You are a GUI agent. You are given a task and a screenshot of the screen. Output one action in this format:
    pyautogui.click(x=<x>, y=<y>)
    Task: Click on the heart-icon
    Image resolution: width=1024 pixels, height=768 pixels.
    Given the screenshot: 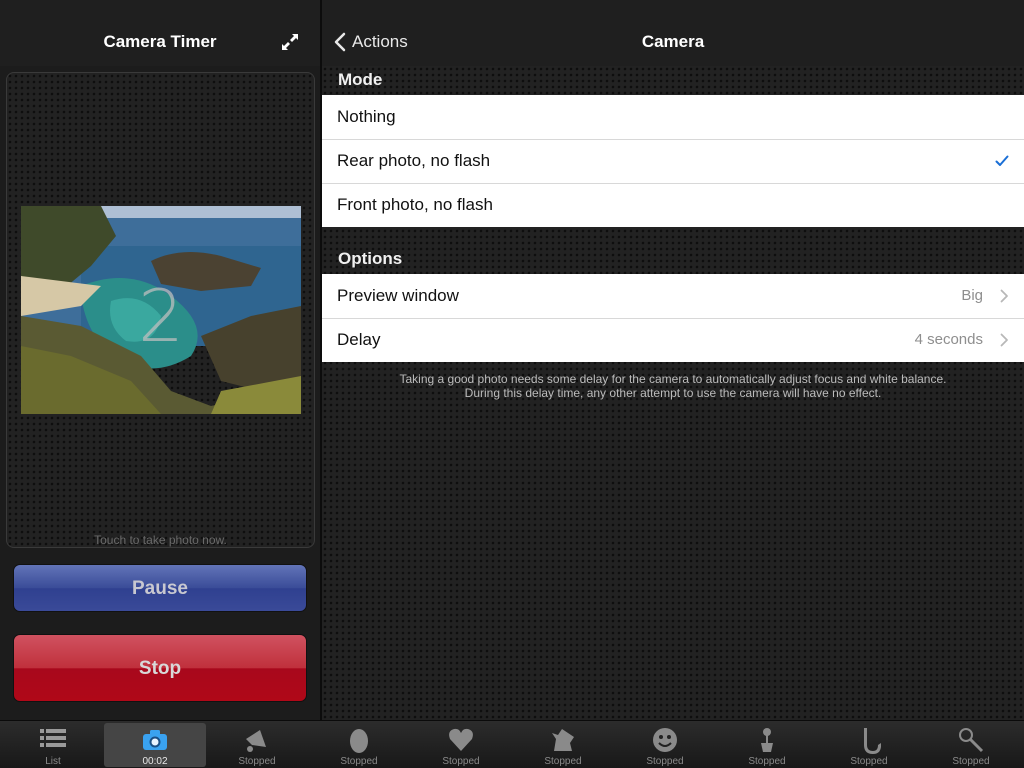 What is the action you would take?
    pyautogui.click(x=461, y=739)
    